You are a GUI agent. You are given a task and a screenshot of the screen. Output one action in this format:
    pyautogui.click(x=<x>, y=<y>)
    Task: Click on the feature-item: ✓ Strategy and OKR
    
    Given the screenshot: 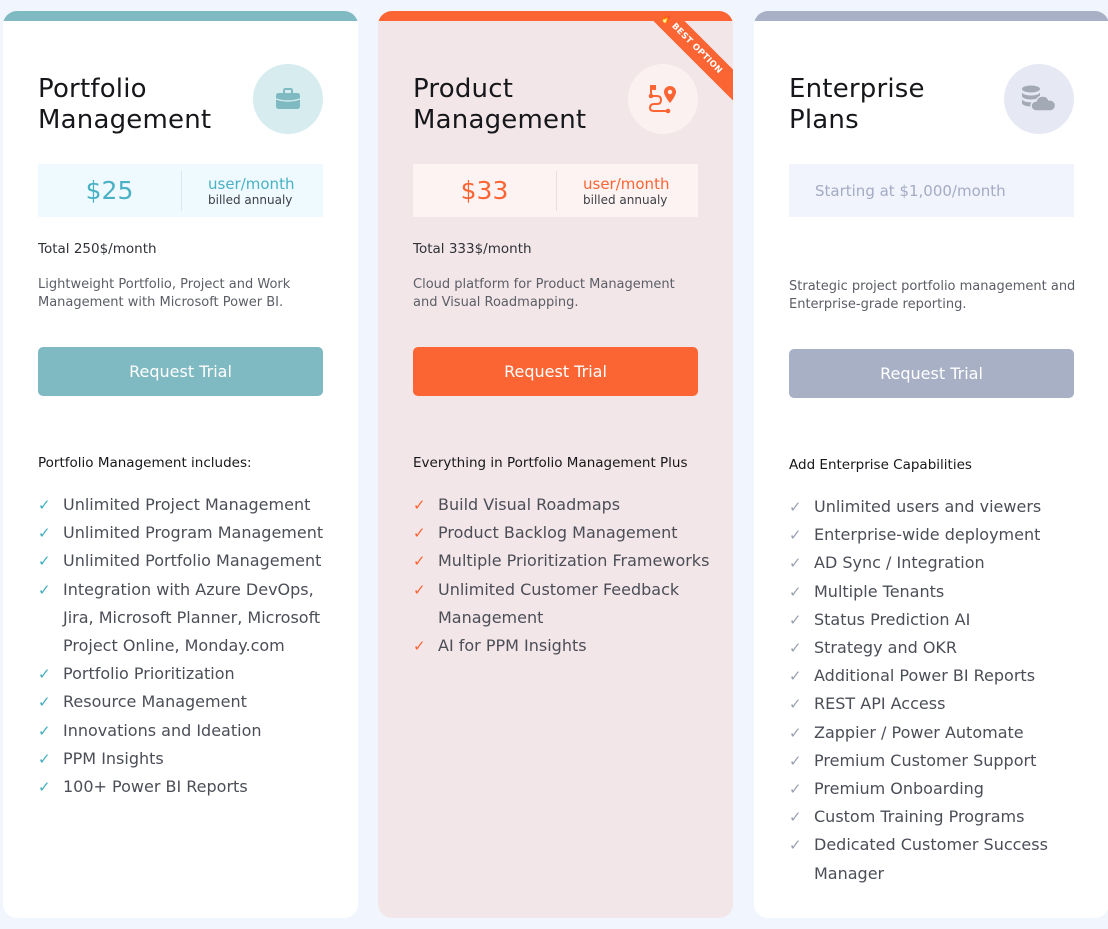 What is the action you would take?
    pyautogui.click(x=939, y=648)
    